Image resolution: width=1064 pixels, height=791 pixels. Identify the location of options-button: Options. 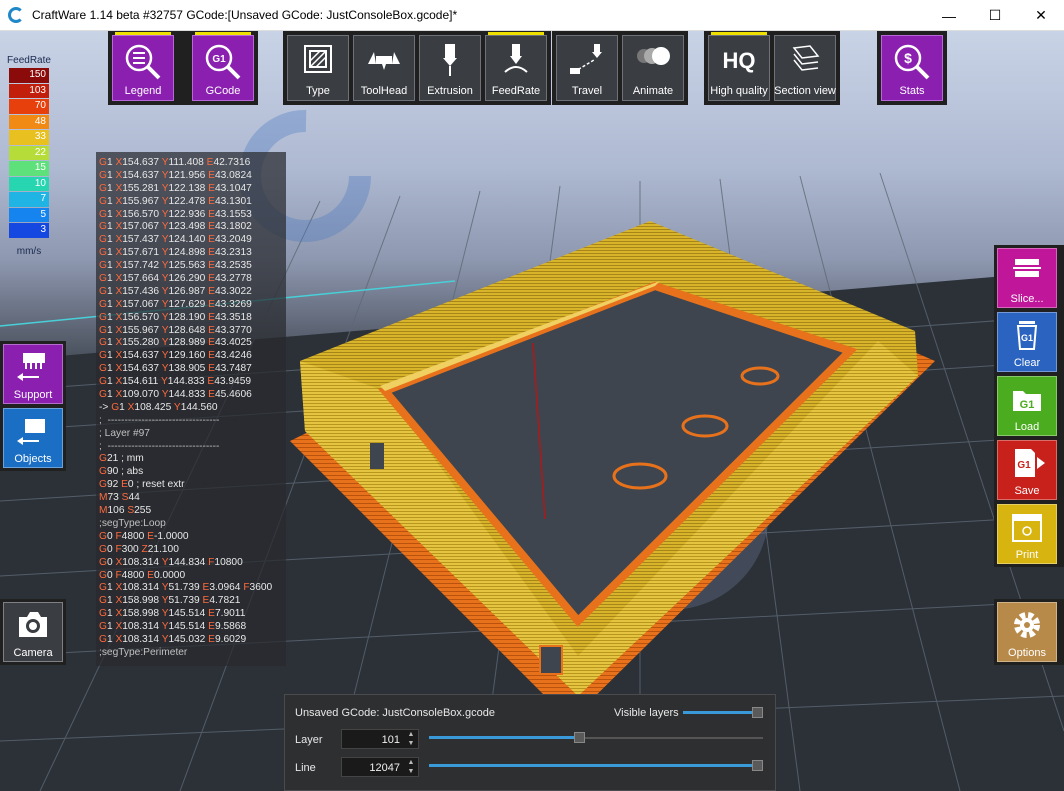
(1027, 632).